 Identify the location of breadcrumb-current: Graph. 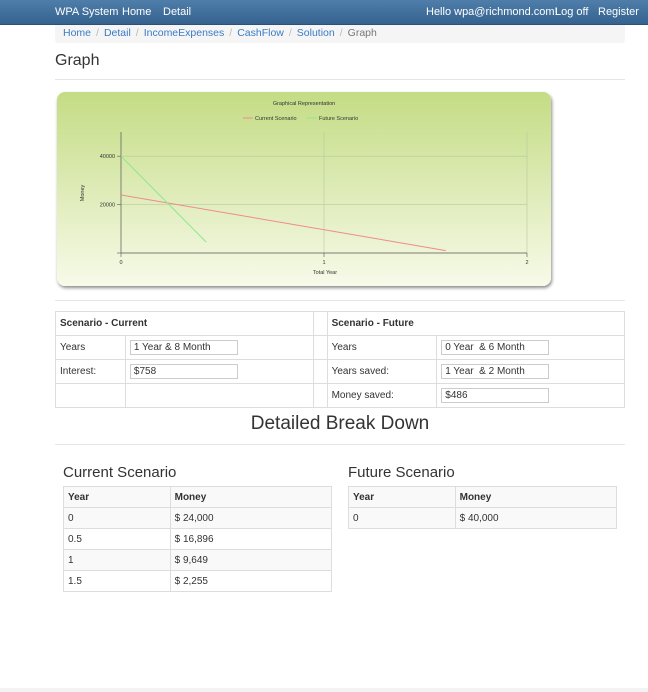
(362, 33).